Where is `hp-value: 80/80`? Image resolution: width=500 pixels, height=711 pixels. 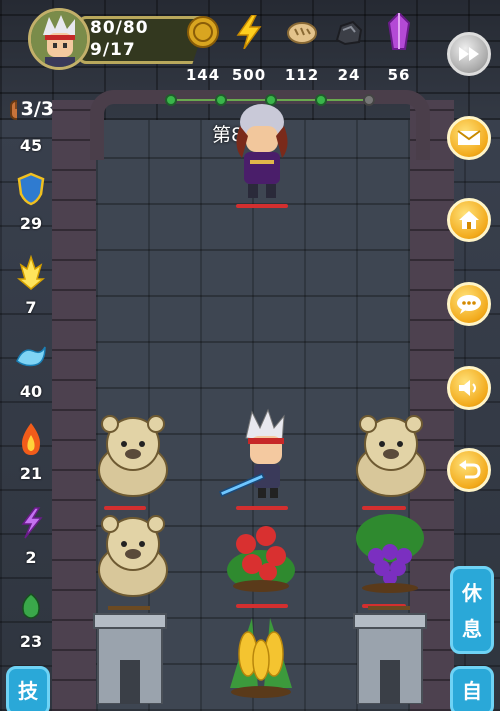 hp-value: 80/80 is located at coordinates (119, 28).